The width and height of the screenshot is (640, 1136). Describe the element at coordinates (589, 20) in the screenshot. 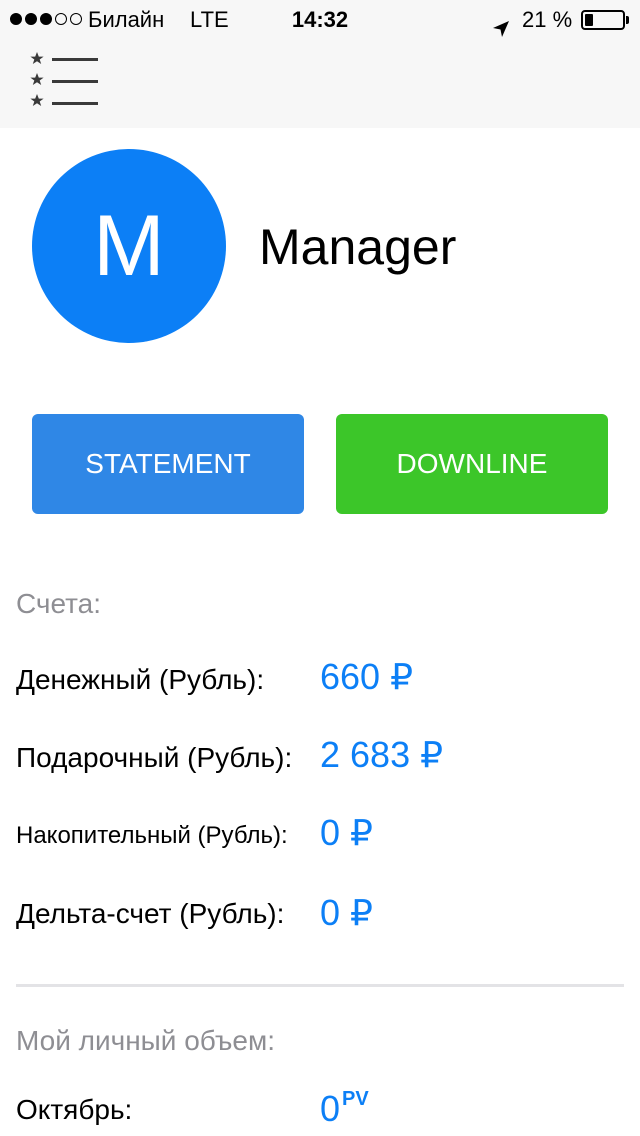

I see `battery-level` at that location.